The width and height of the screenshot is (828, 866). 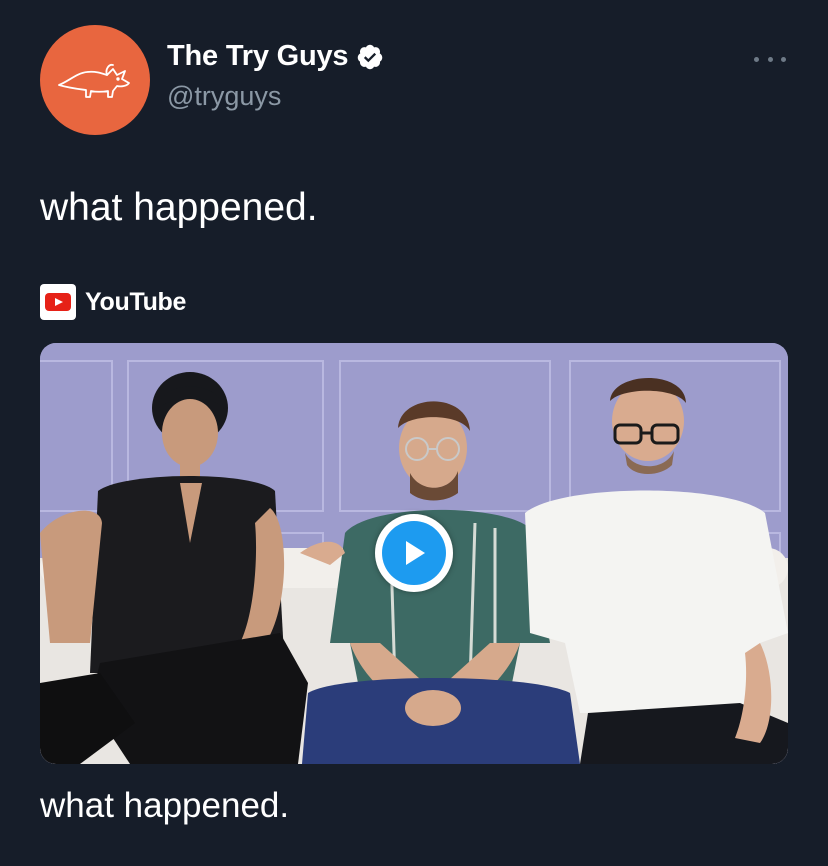 What do you see at coordinates (58, 302) in the screenshot?
I see `youtube-icon` at bounding box center [58, 302].